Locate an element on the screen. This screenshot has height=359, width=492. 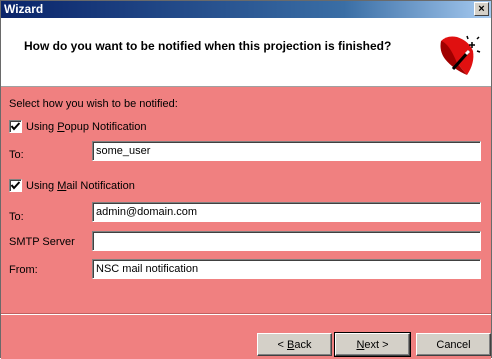
mail-label-pre: Using is located at coordinates (42, 186).